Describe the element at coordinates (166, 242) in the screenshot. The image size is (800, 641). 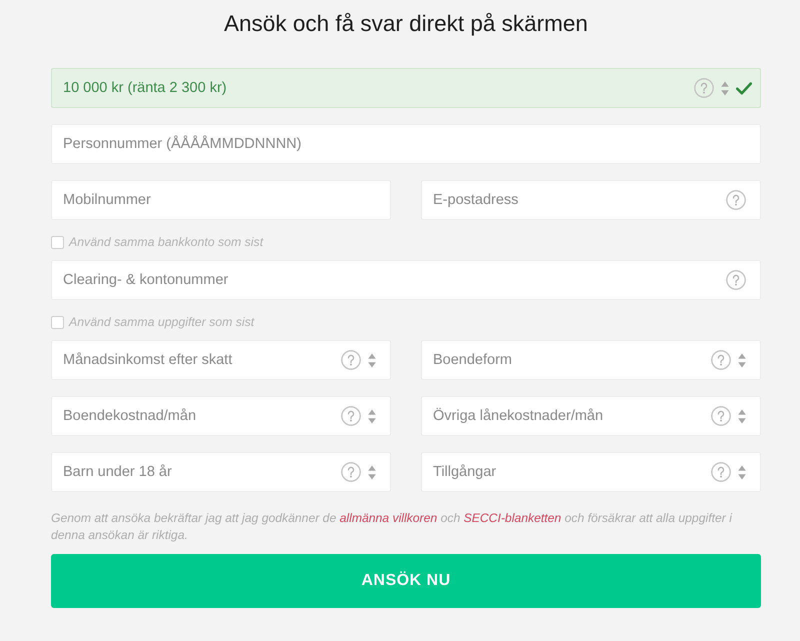
I see `checkbox-label: Använd samma bankkonto som sist` at that location.